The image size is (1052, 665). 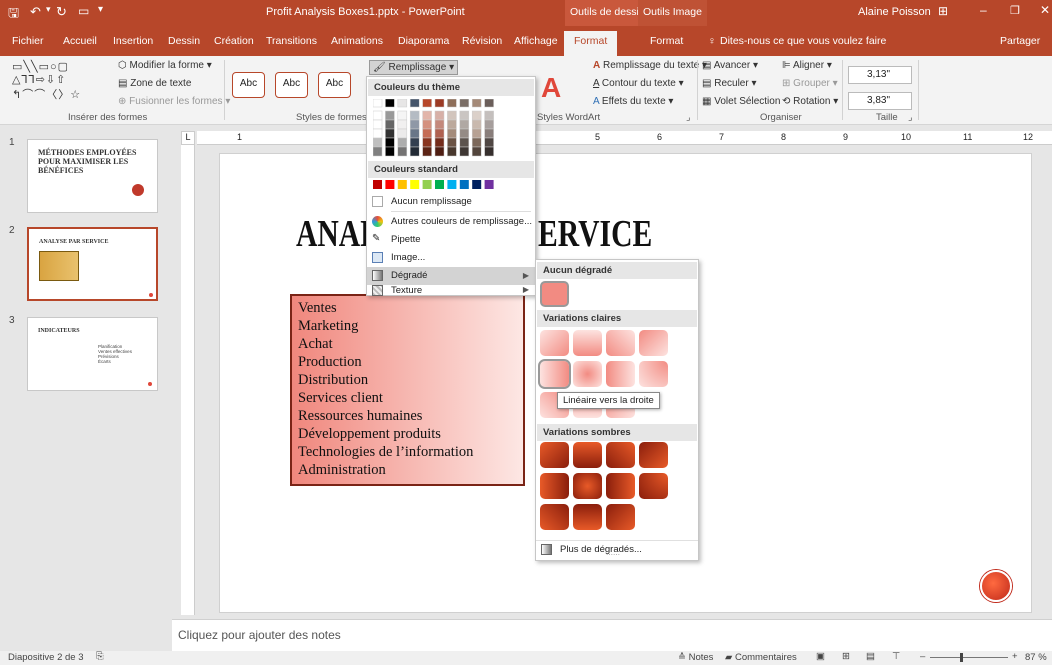 What do you see at coordinates (730, 65) in the screenshot?
I see `bring-forward-button: ▤ Avancer ▾` at bounding box center [730, 65].